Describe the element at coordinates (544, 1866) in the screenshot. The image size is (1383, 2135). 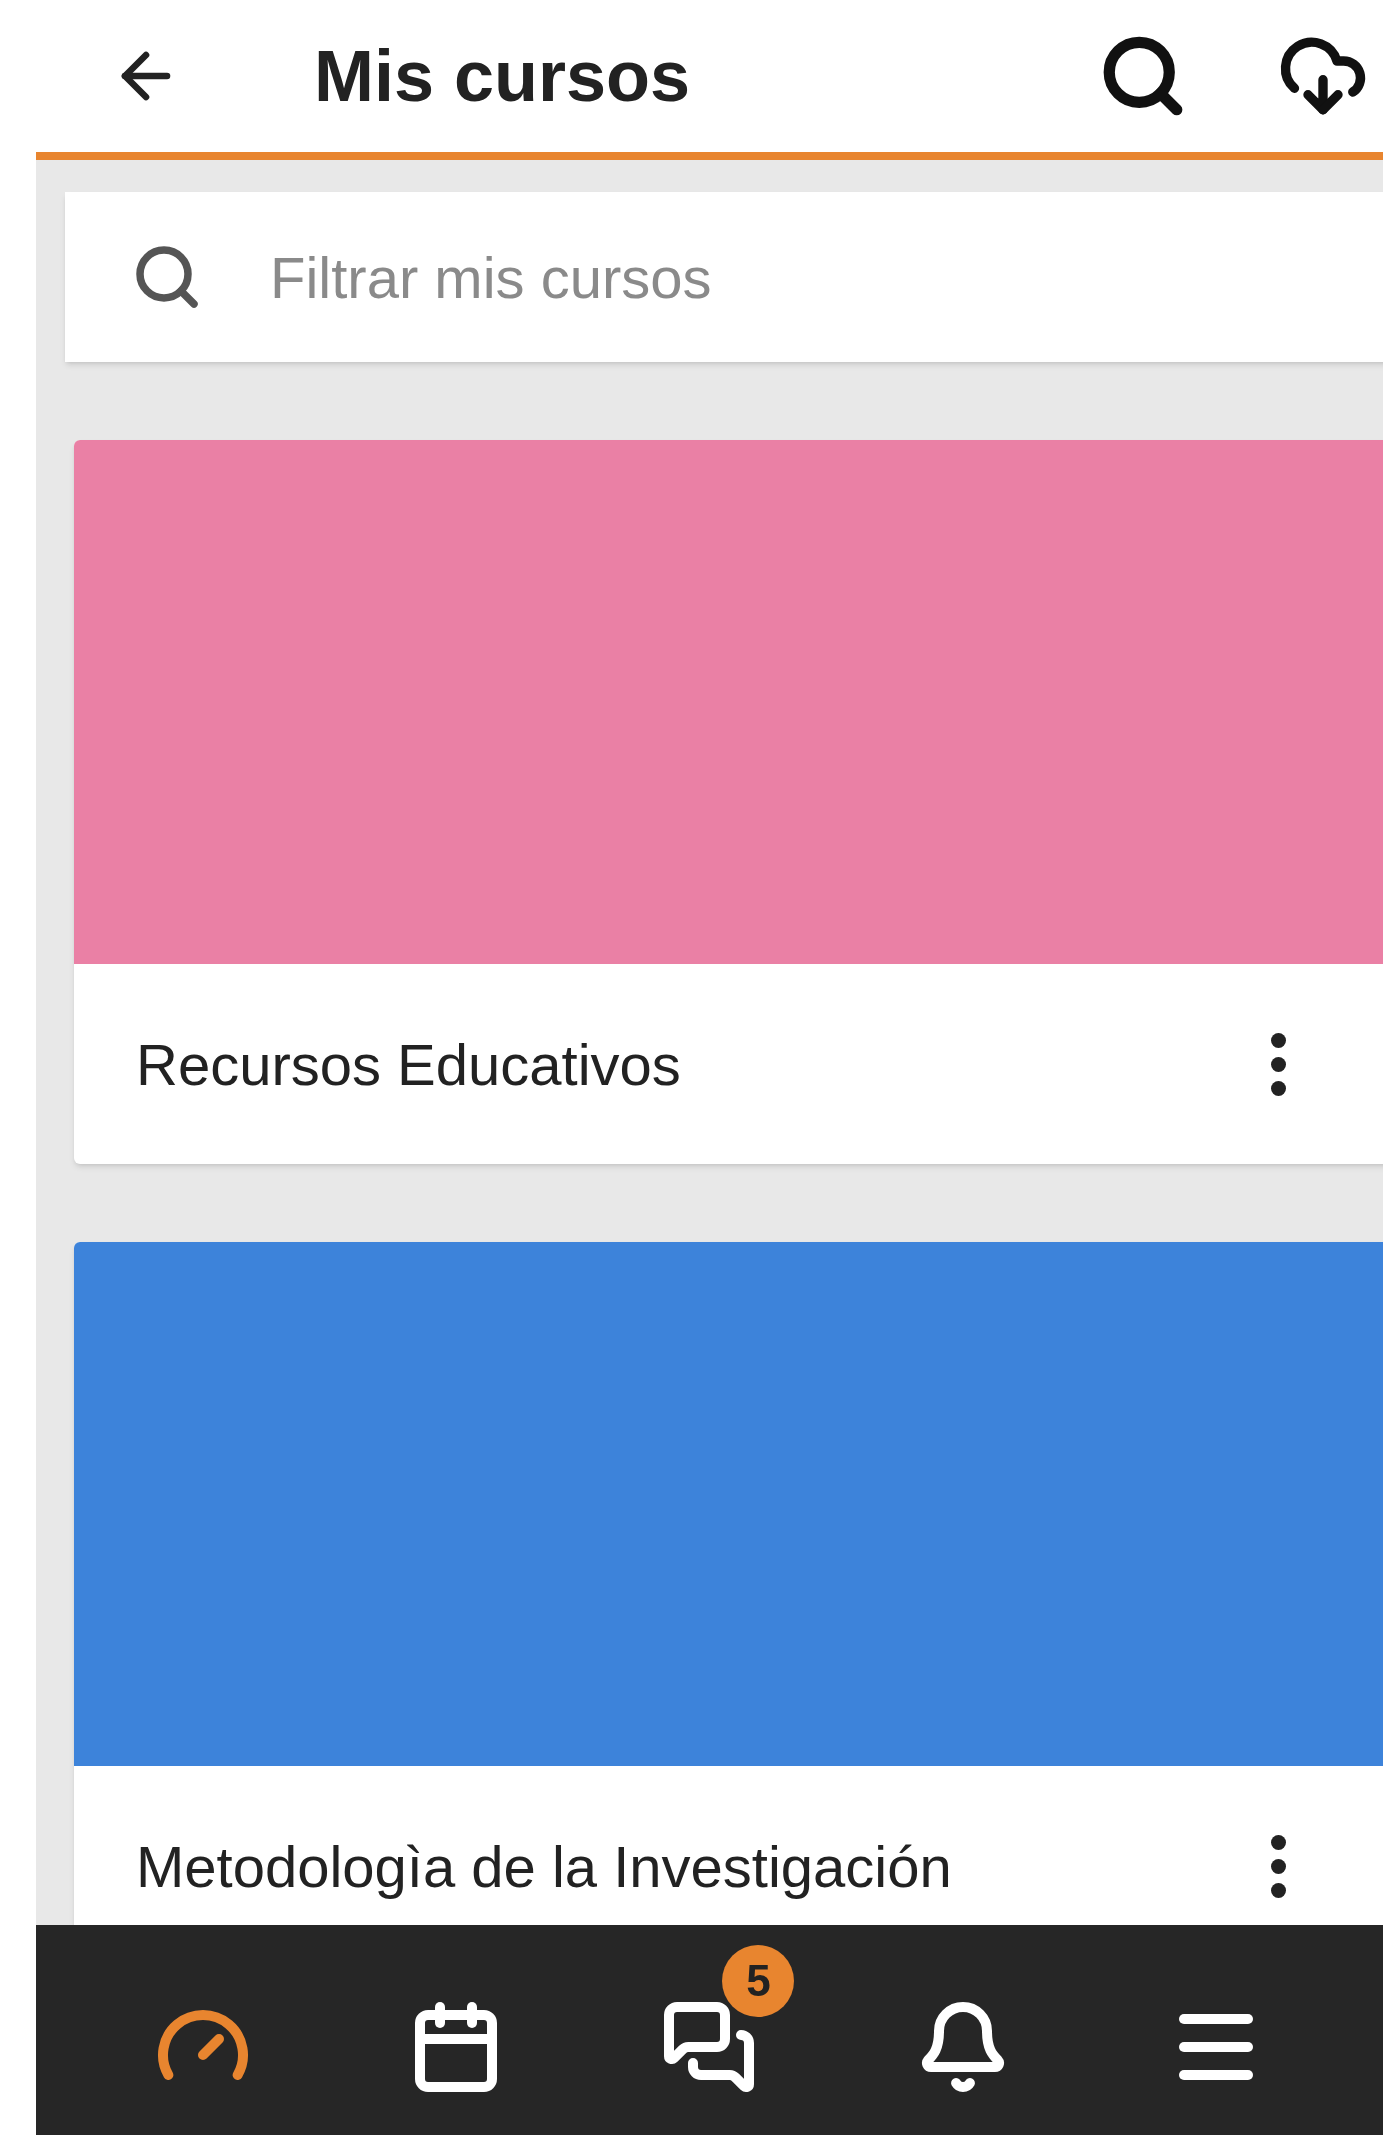
I see `course-title: Metodologìa de la Investigación` at that location.